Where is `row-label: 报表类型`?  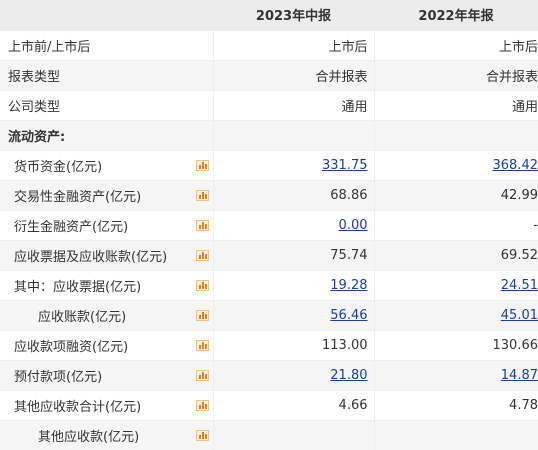 row-label: 报表类型 is located at coordinates (34, 75).